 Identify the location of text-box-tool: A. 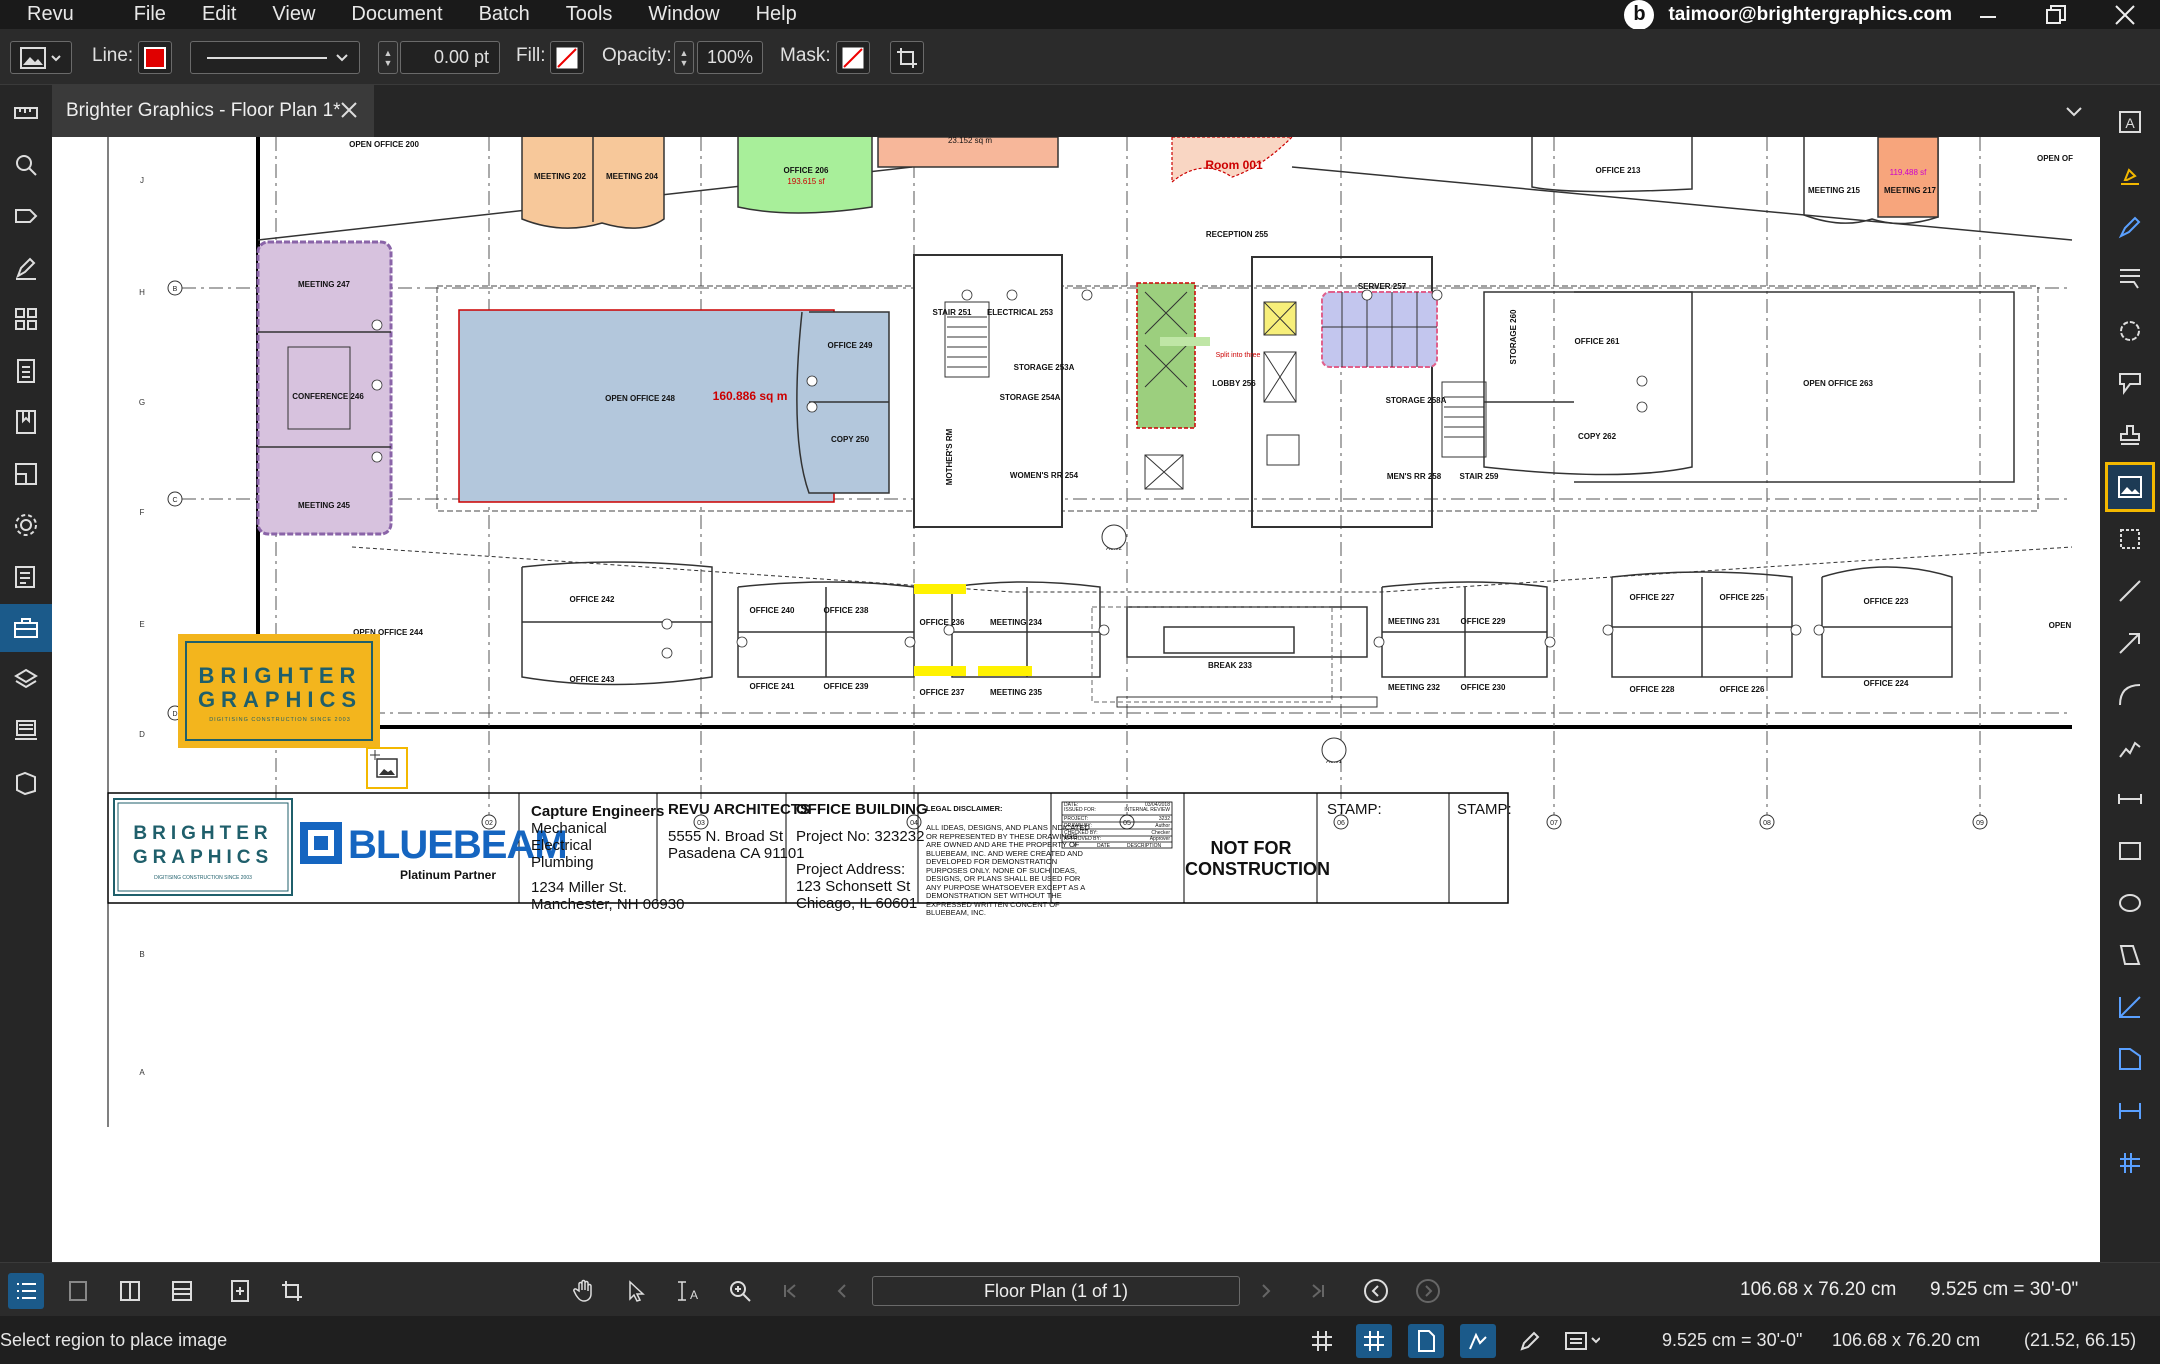
(2130, 122).